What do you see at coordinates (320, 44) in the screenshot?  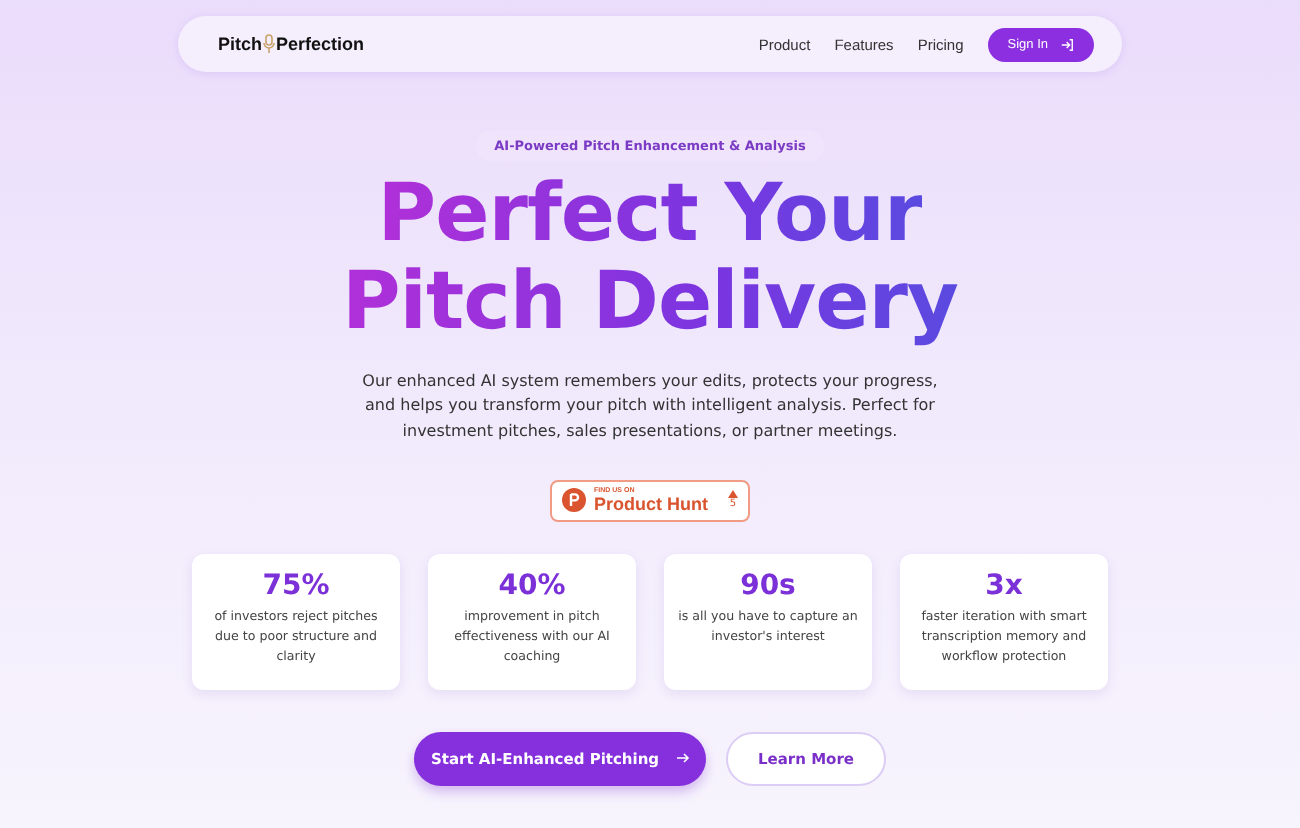 I see `logo-text: Perfection` at bounding box center [320, 44].